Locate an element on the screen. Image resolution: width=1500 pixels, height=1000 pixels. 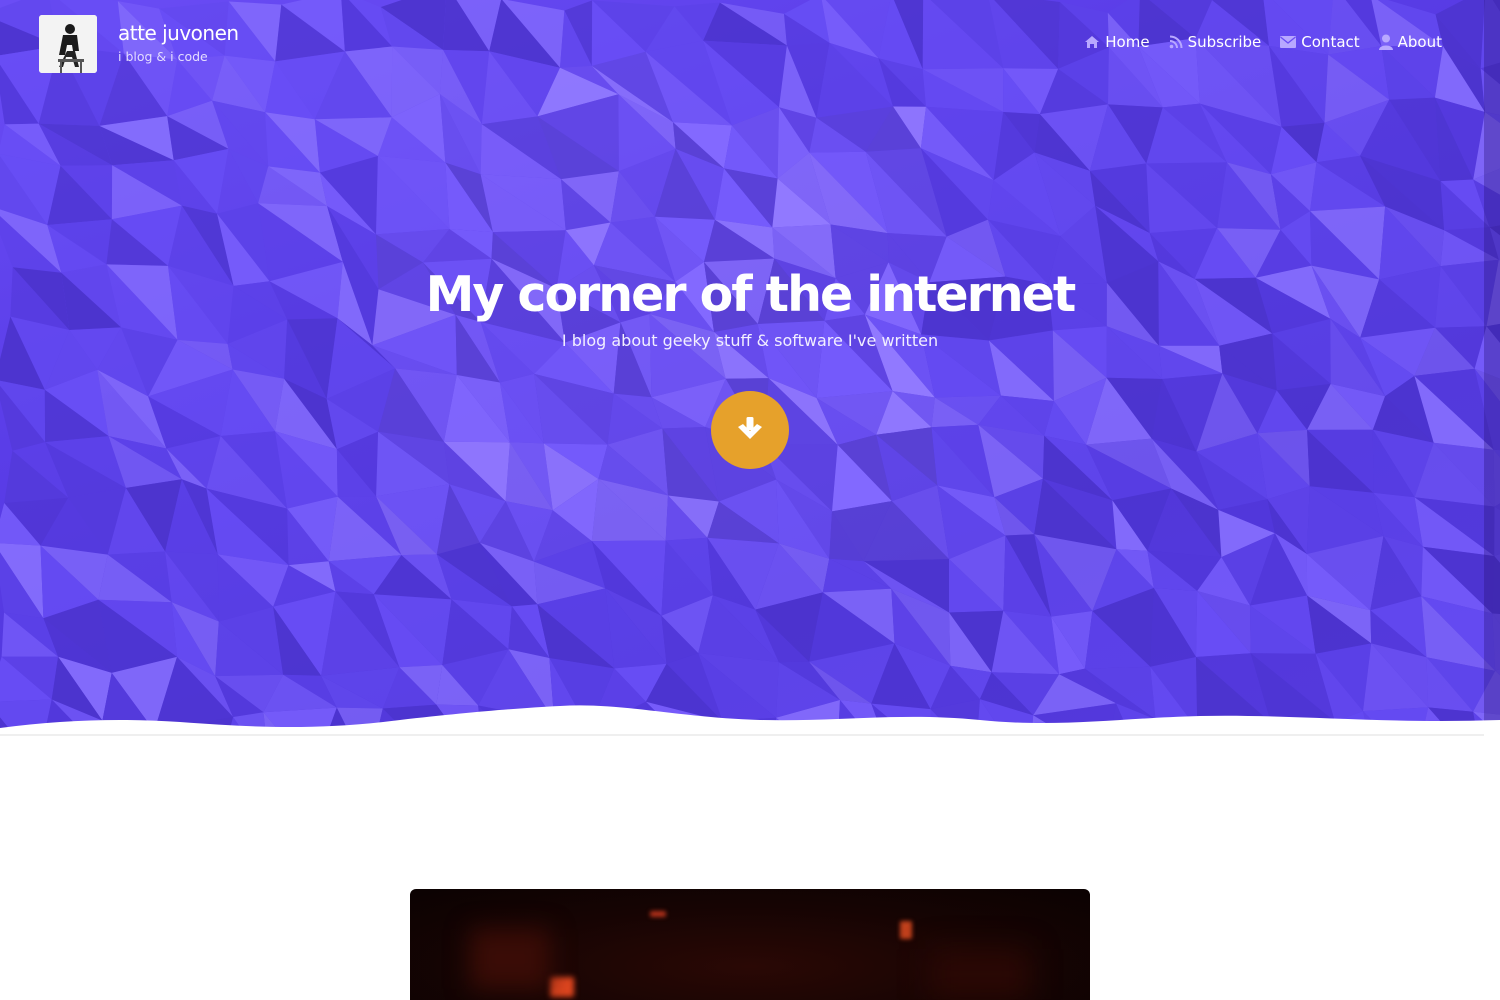
nav-subscribe-label: Subscribe is located at coordinates (1224, 42).